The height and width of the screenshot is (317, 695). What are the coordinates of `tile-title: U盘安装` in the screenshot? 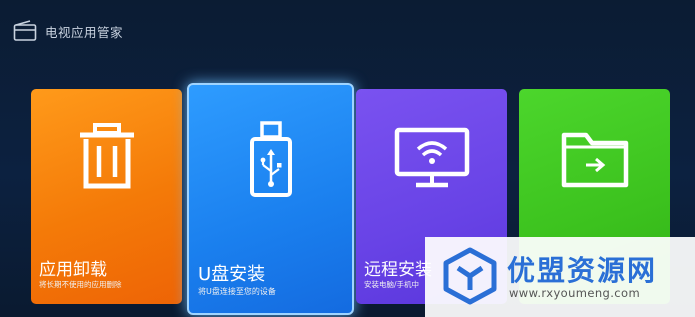 It's located at (232, 274).